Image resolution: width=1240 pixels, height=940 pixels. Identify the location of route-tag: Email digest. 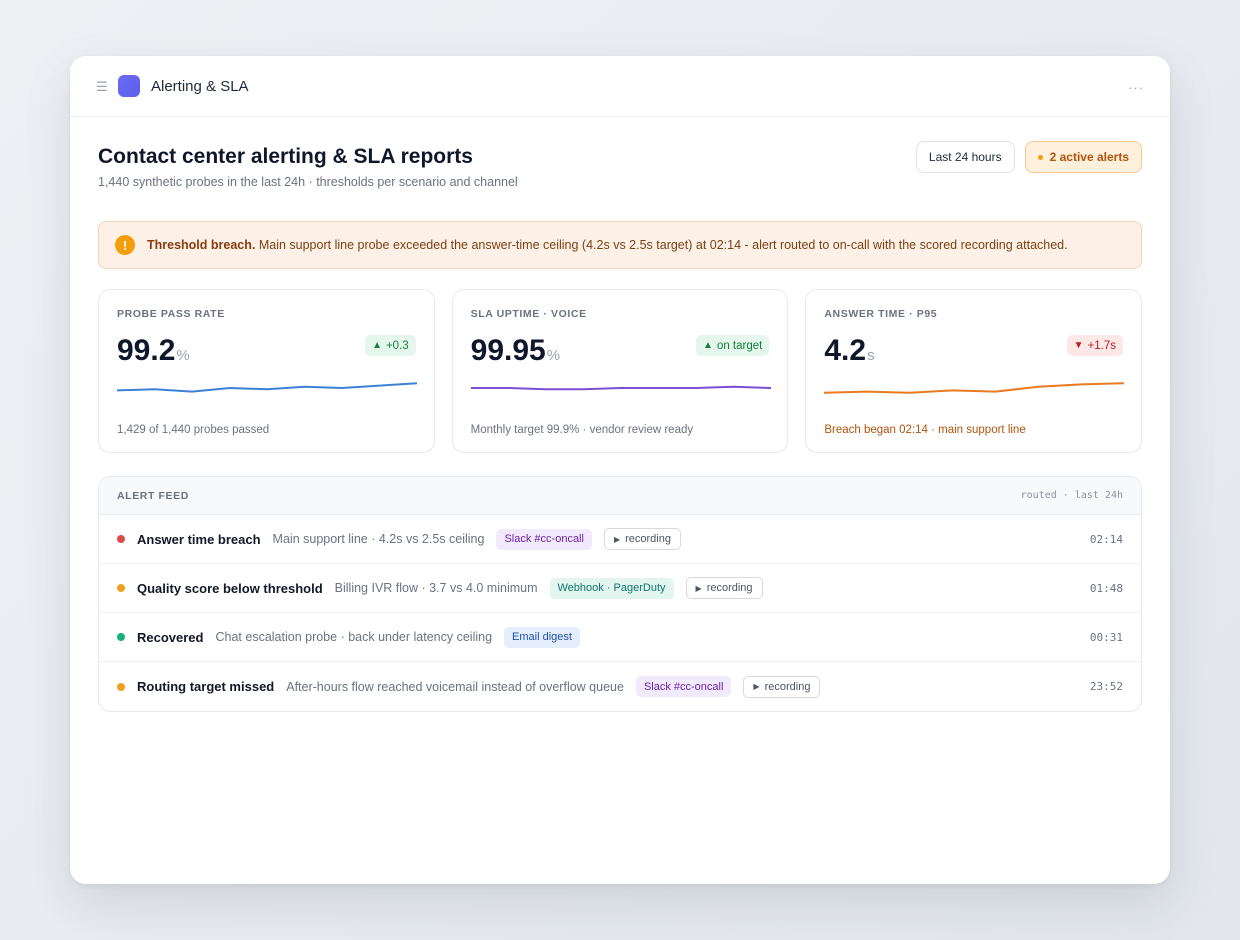
(542, 637).